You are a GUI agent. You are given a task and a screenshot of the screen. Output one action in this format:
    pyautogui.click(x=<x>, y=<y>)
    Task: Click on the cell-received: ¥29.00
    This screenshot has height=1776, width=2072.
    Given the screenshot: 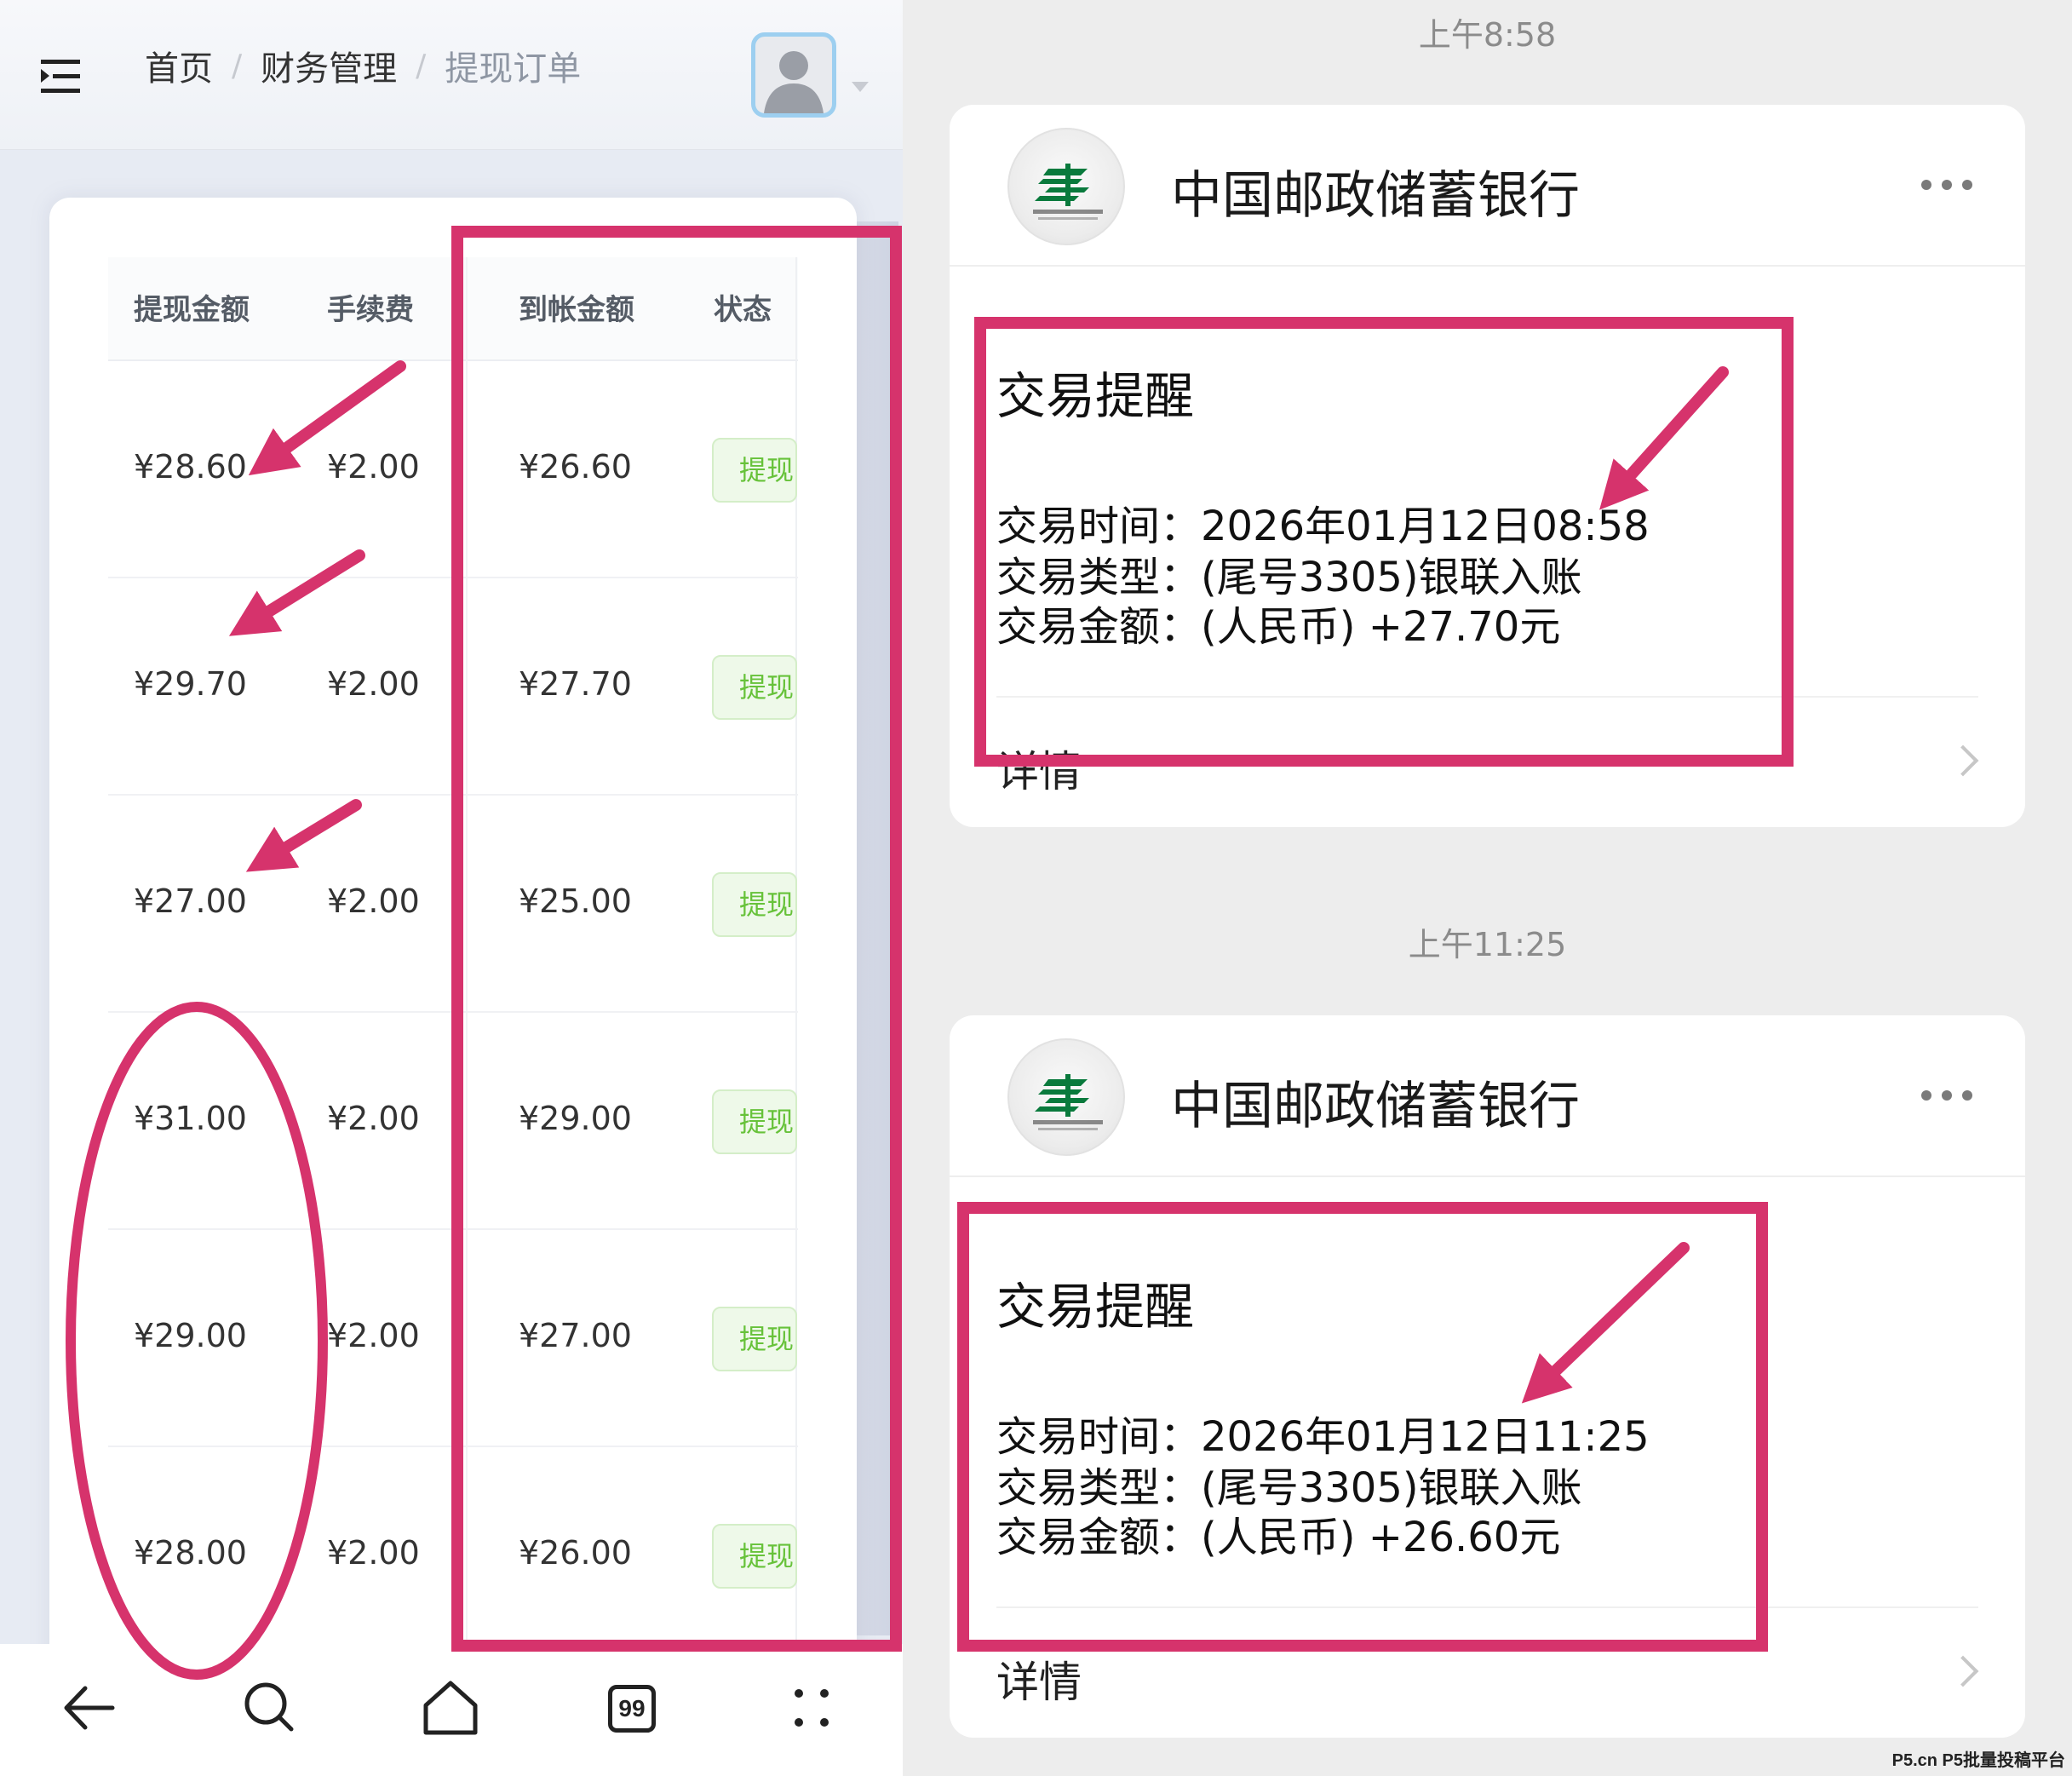 What is the action you would take?
    pyautogui.click(x=575, y=1118)
    